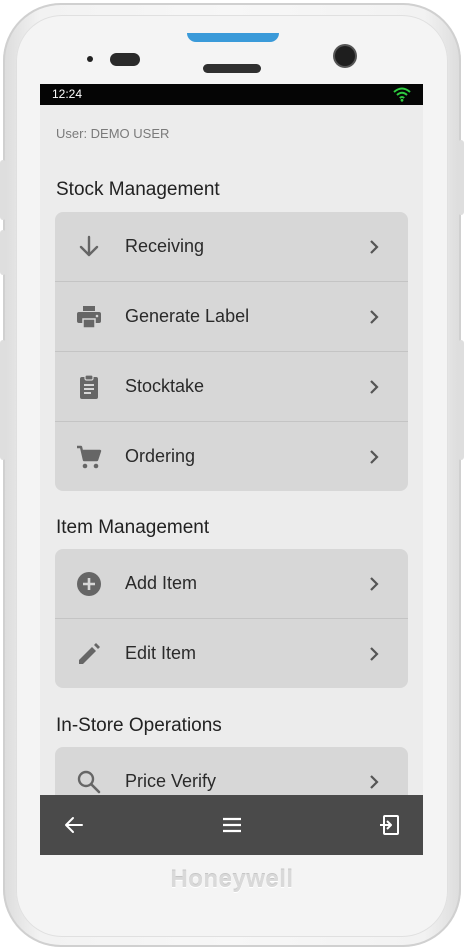  What do you see at coordinates (89, 386) in the screenshot?
I see `clipboard-icon` at bounding box center [89, 386].